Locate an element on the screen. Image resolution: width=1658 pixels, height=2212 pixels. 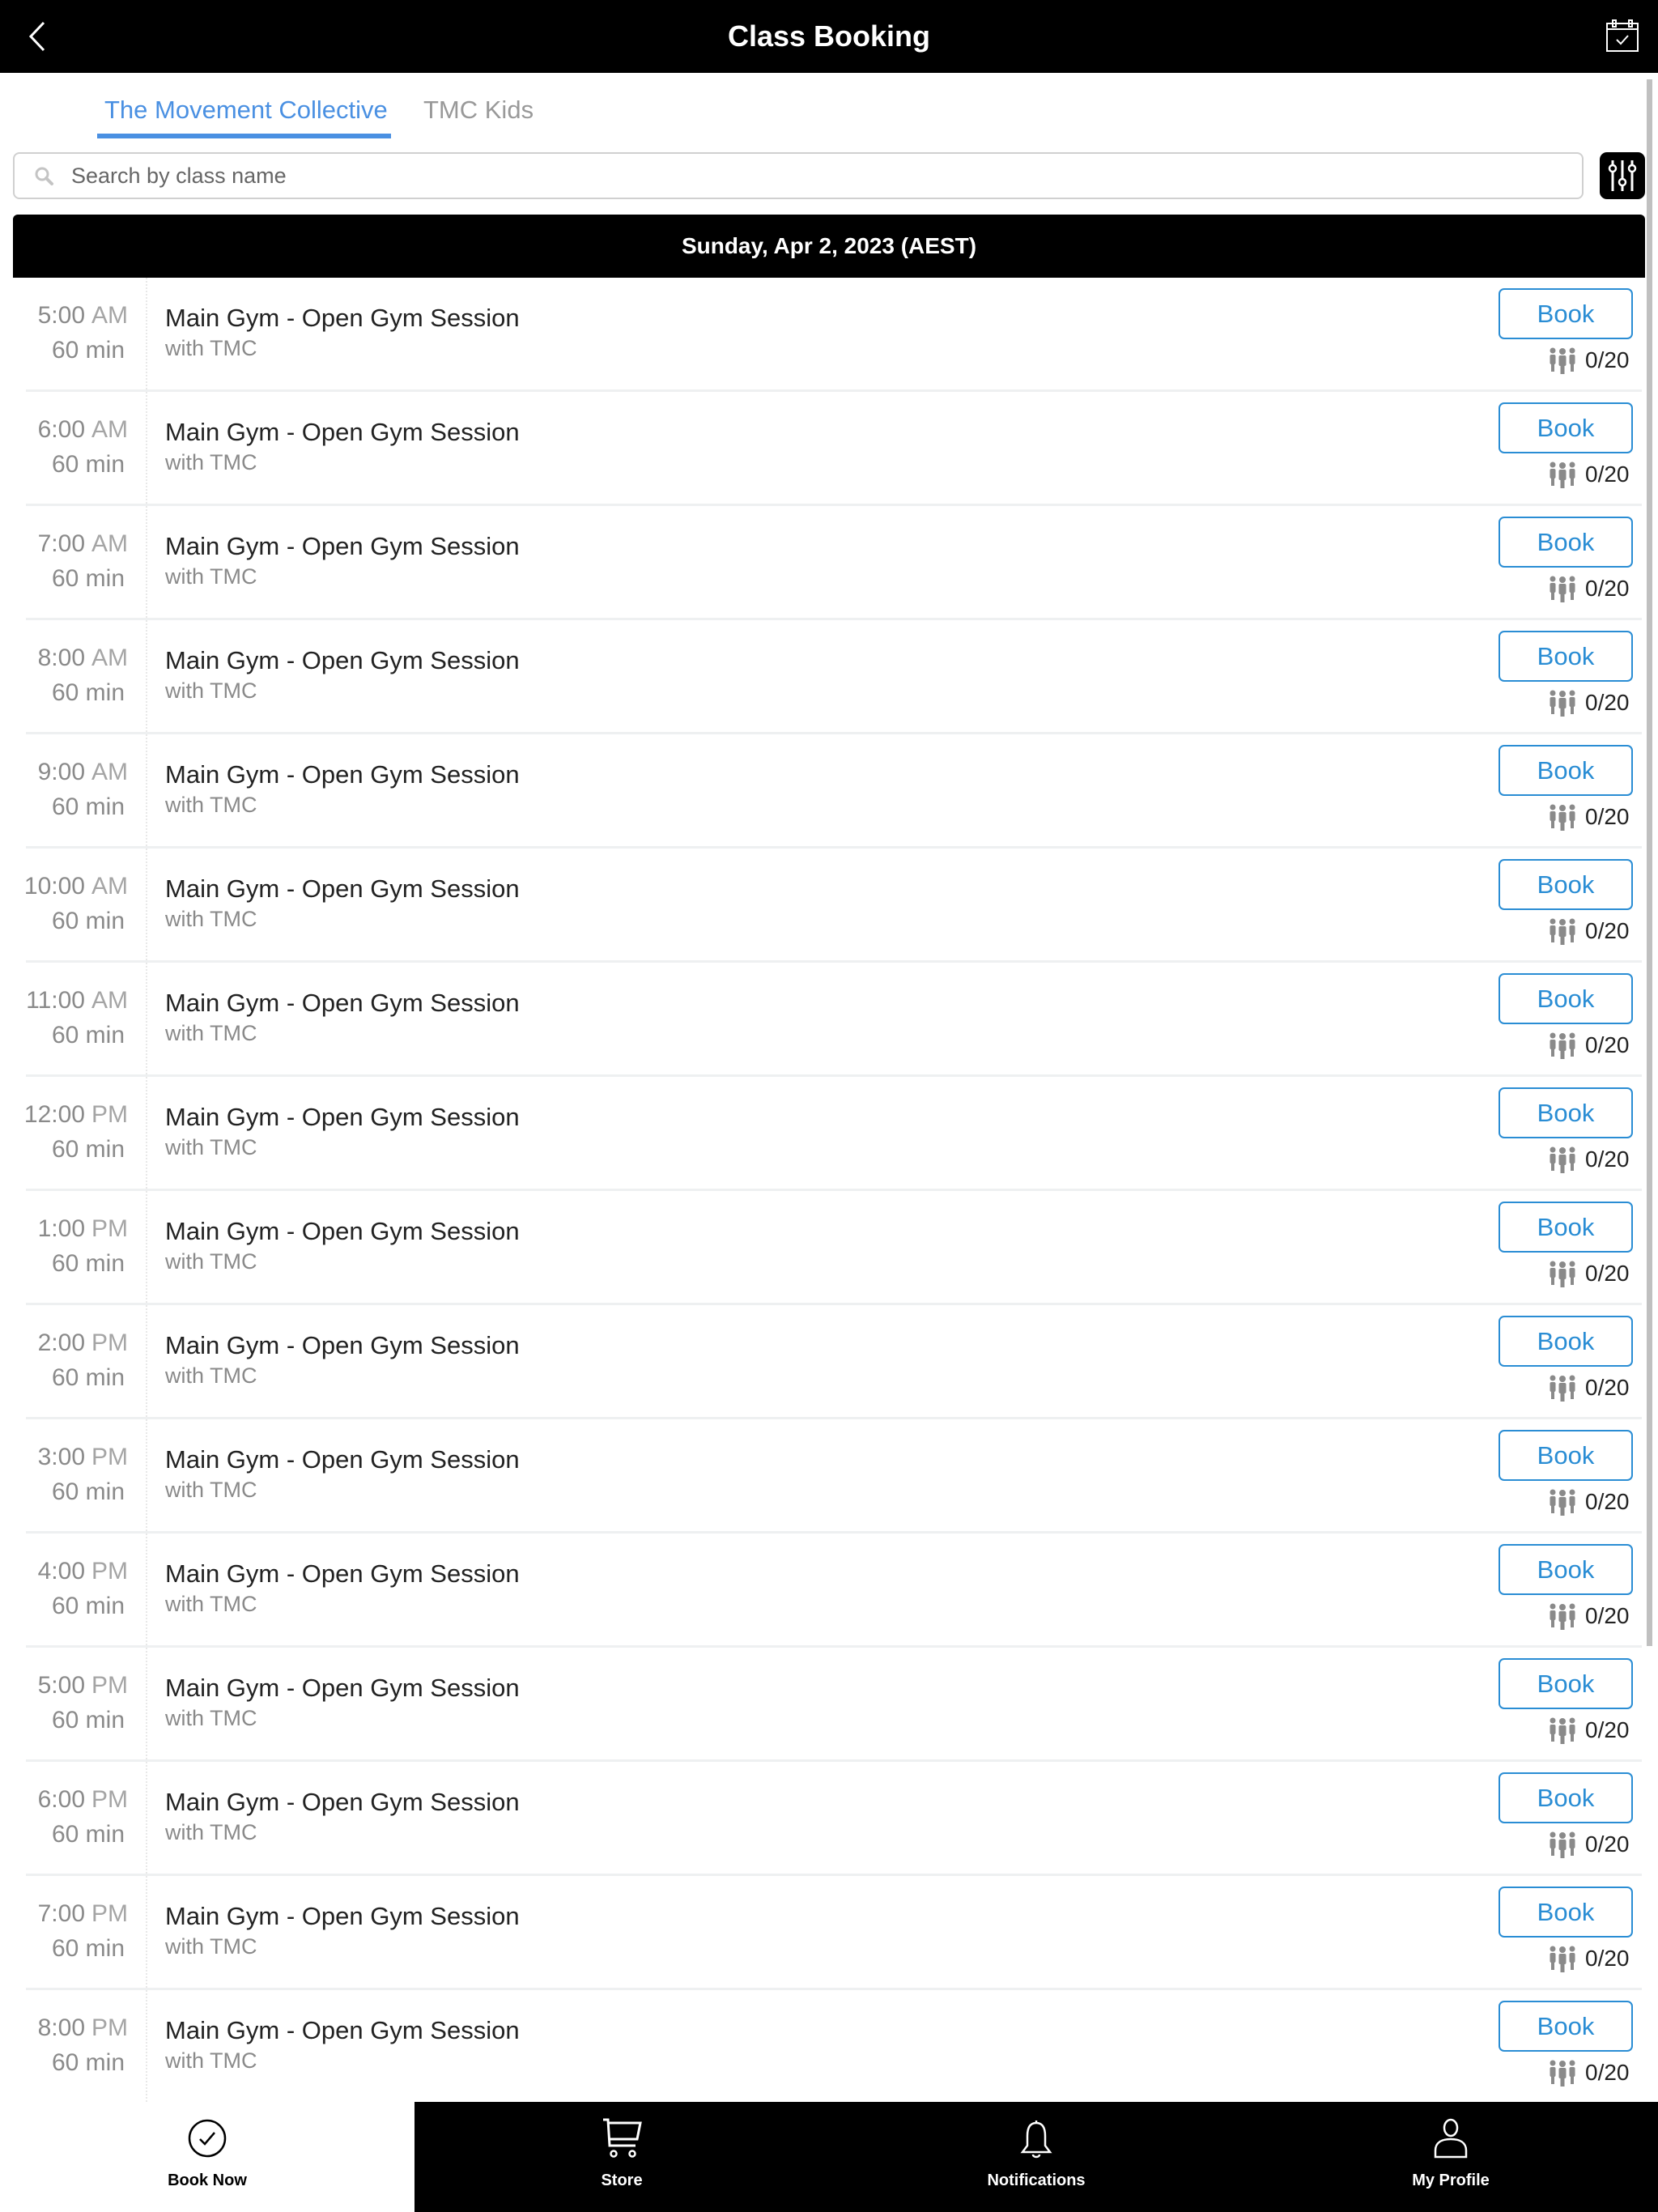
tab-tmc-kids: TMC Kids is located at coordinates (478, 111).